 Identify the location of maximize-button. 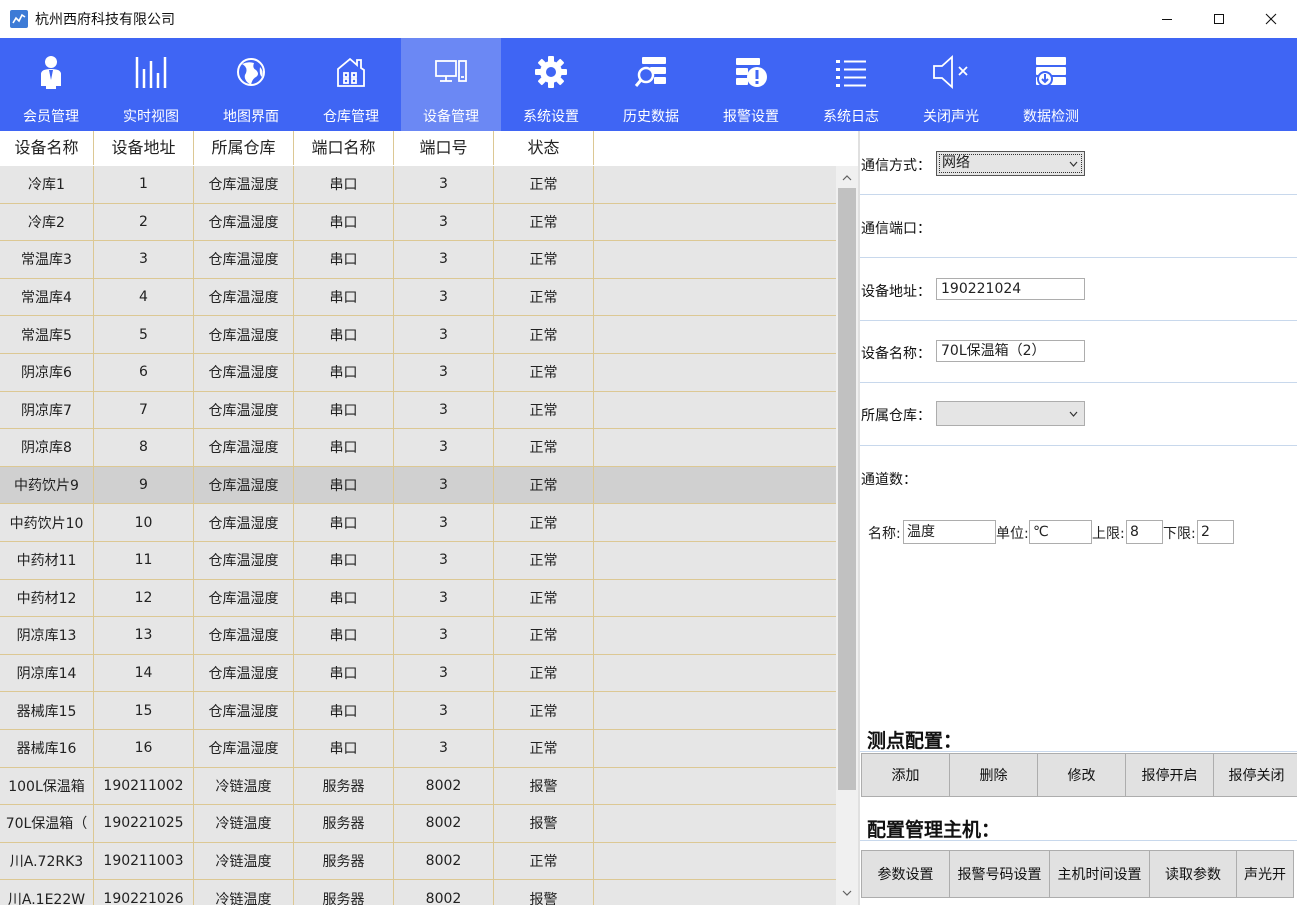
(1219, 19).